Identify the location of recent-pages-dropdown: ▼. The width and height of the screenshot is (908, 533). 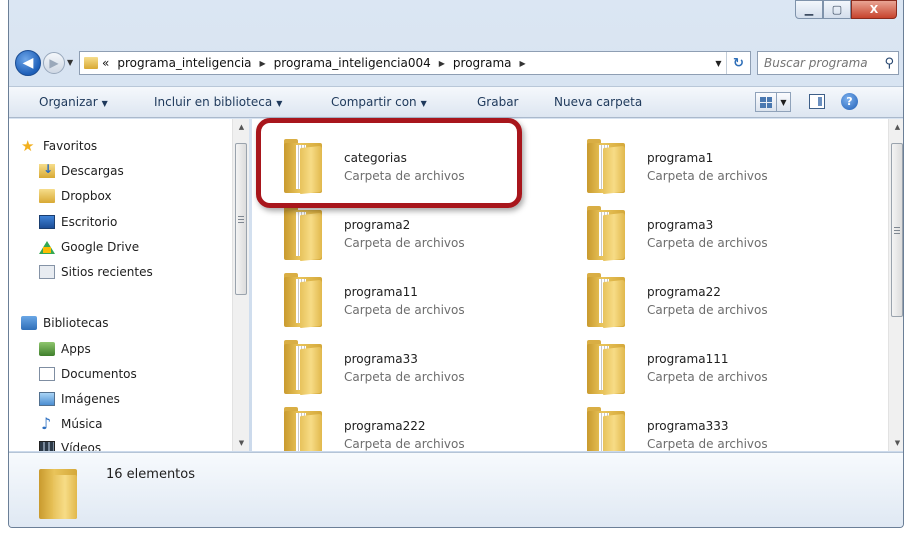
(70, 62).